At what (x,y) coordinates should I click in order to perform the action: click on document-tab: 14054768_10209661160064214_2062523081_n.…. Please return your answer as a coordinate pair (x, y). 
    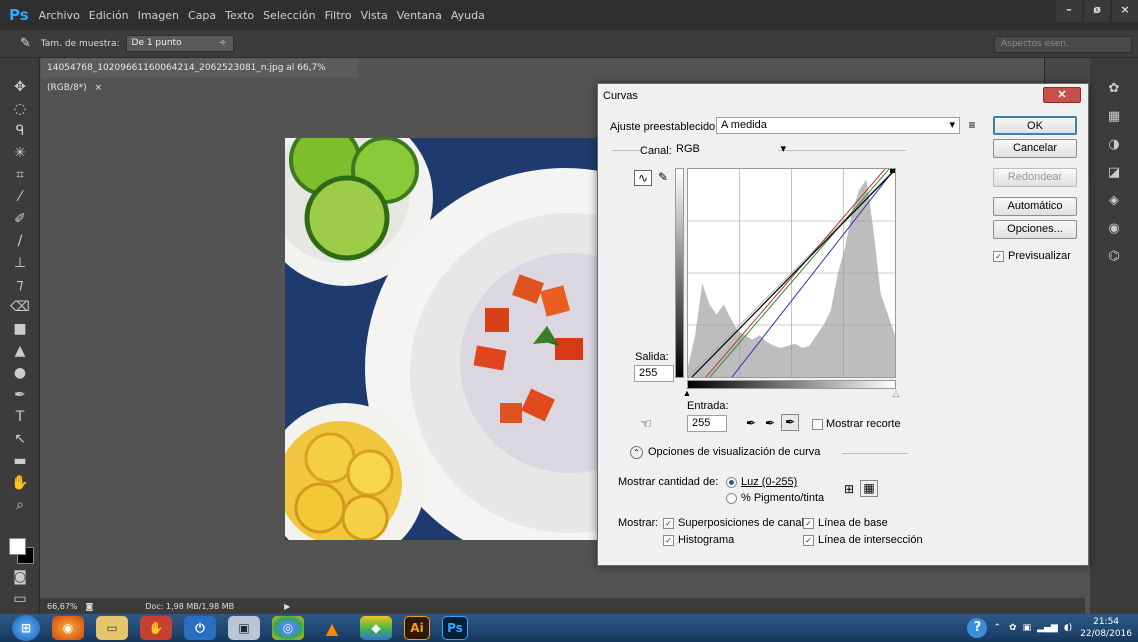
    Looking at the image, I should click on (199, 75).